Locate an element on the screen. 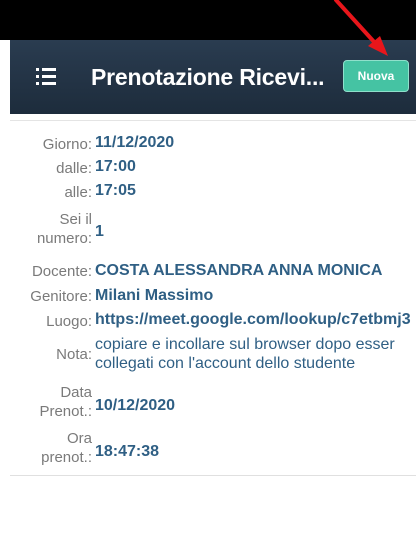 This screenshot has height=541, width=416. label-docente: Docente: is located at coordinates (61, 271).